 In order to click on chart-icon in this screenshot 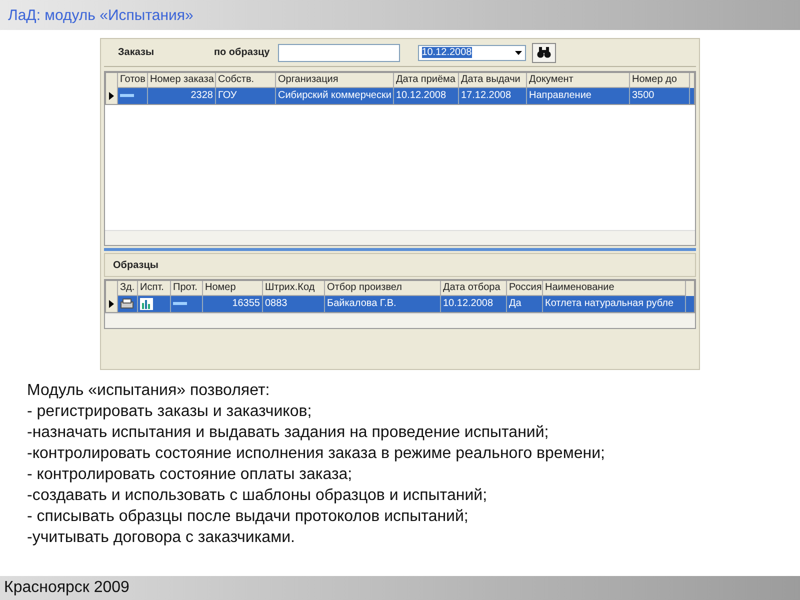, I will do `click(146, 304)`.